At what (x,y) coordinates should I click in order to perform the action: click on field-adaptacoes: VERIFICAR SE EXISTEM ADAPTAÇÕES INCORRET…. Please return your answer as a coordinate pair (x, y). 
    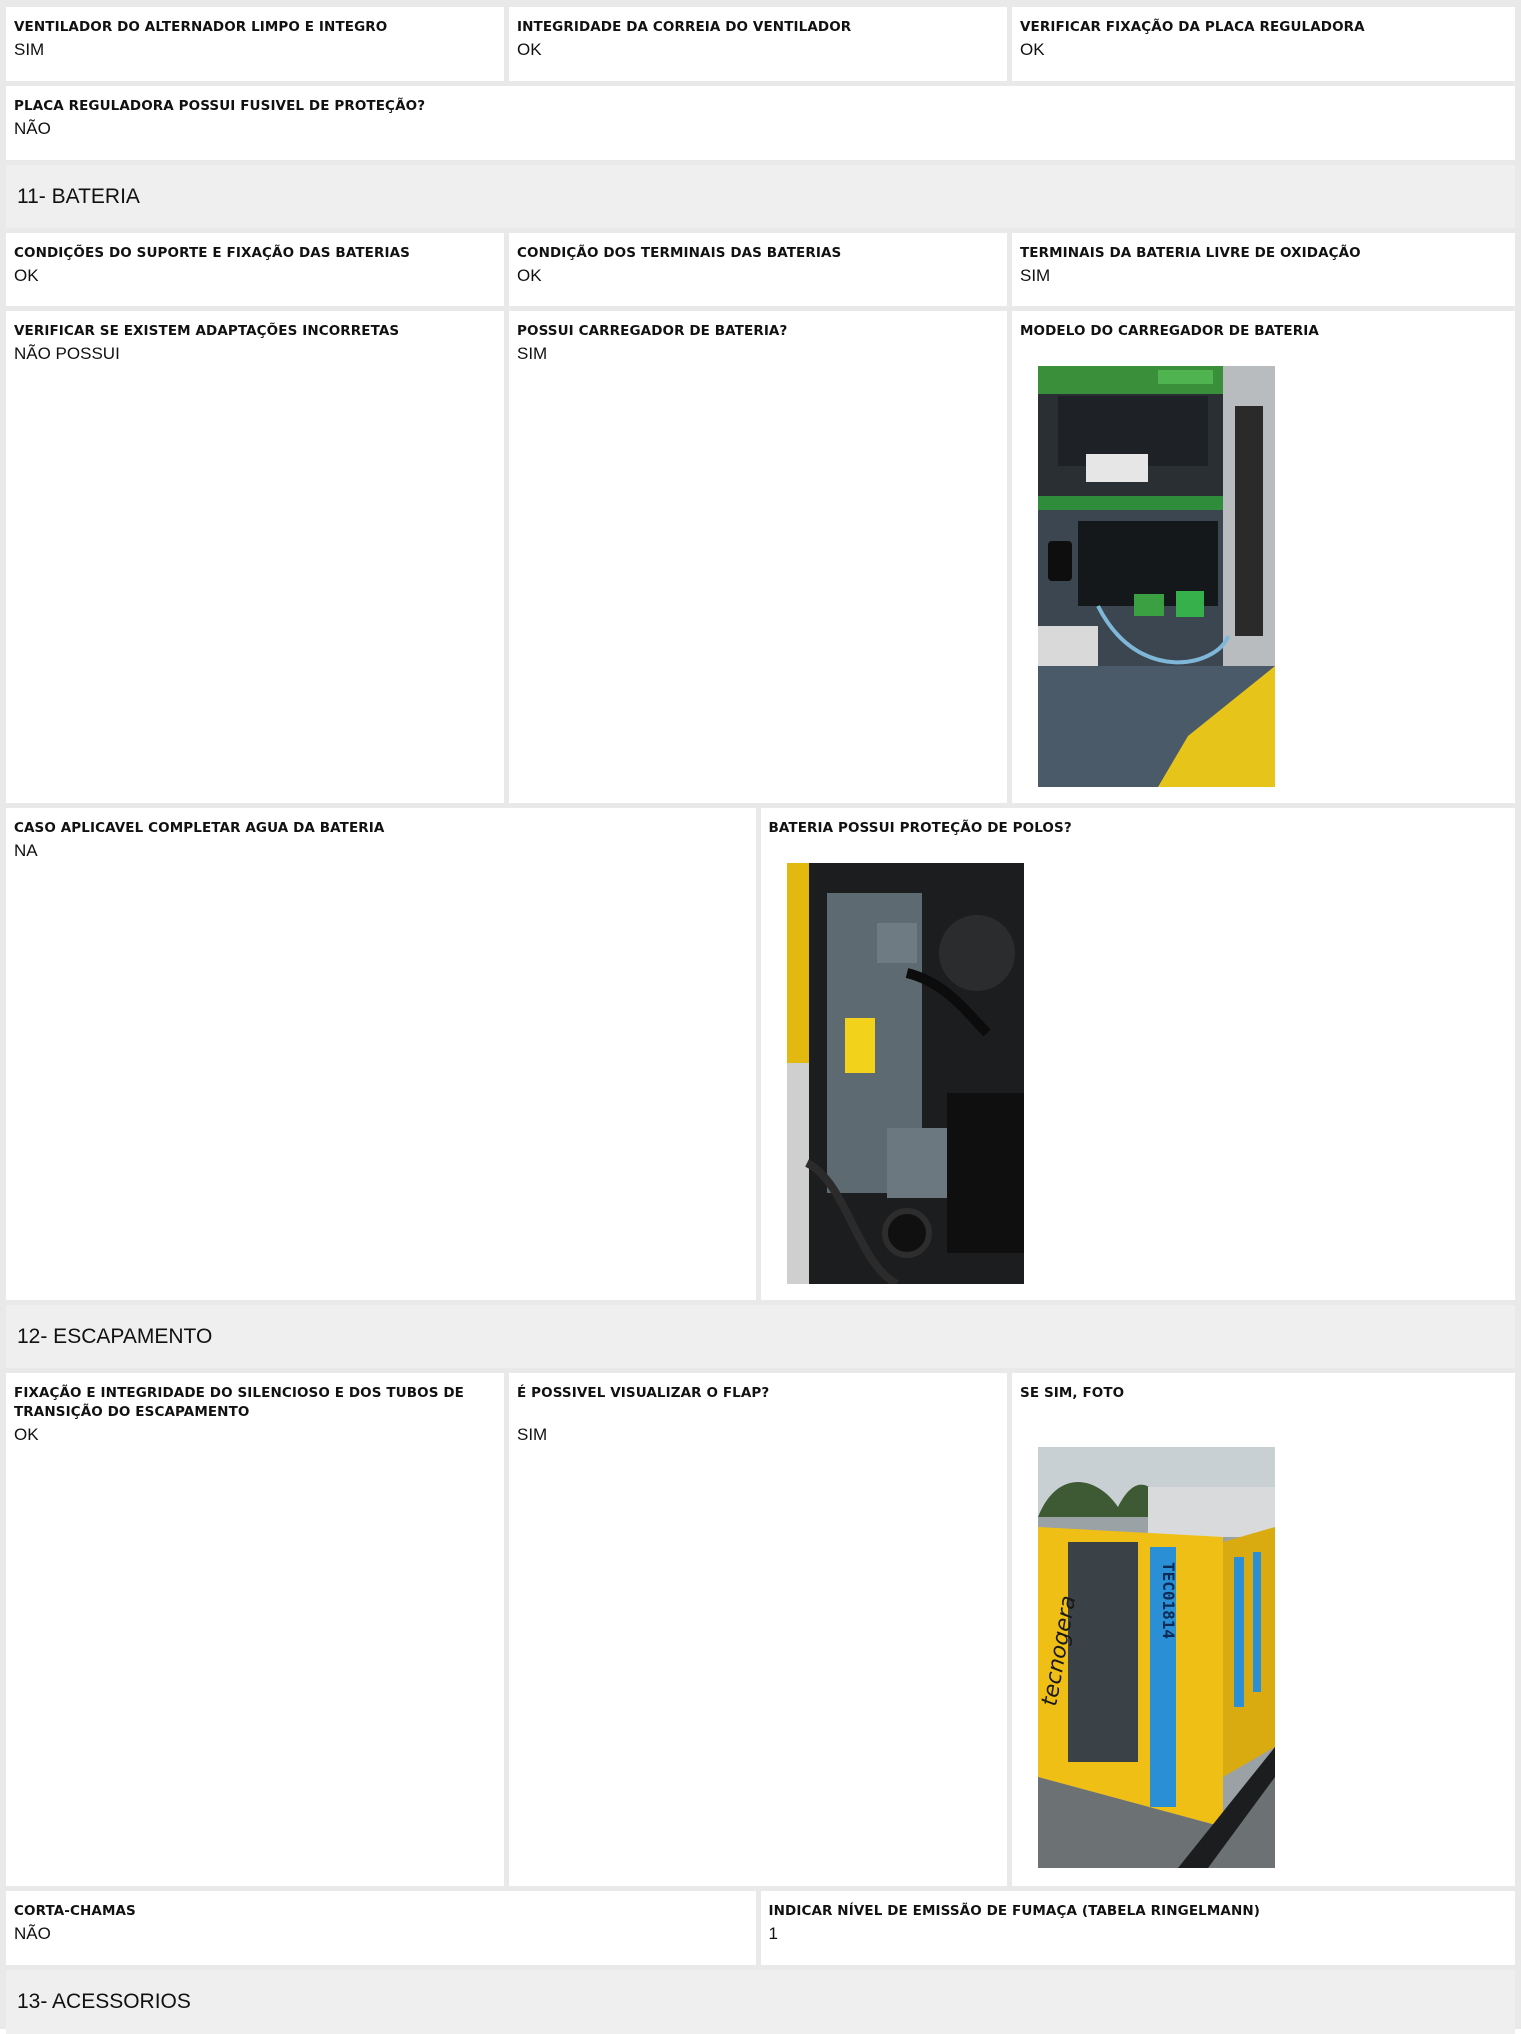
    Looking at the image, I should click on (257, 557).